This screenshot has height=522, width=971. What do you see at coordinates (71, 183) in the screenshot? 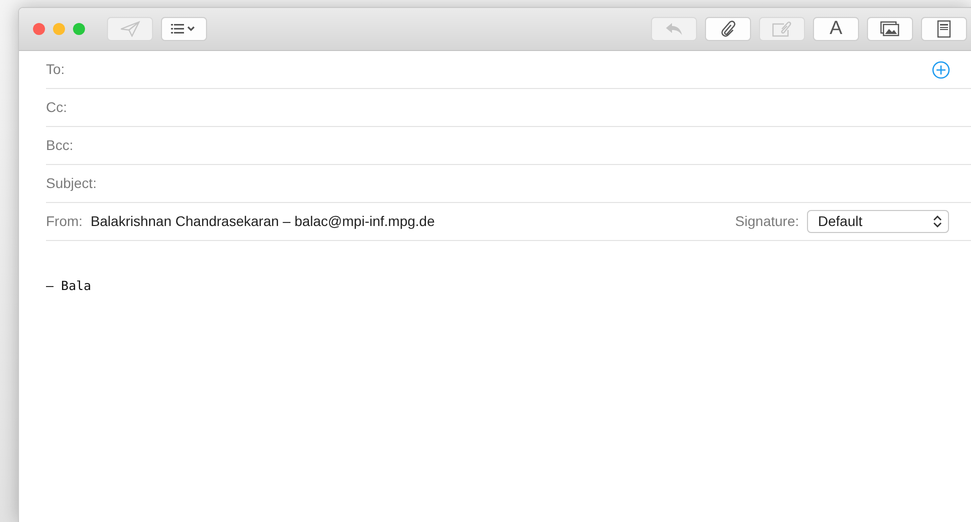
I see `field-label: Subject:` at bounding box center [71, 183].